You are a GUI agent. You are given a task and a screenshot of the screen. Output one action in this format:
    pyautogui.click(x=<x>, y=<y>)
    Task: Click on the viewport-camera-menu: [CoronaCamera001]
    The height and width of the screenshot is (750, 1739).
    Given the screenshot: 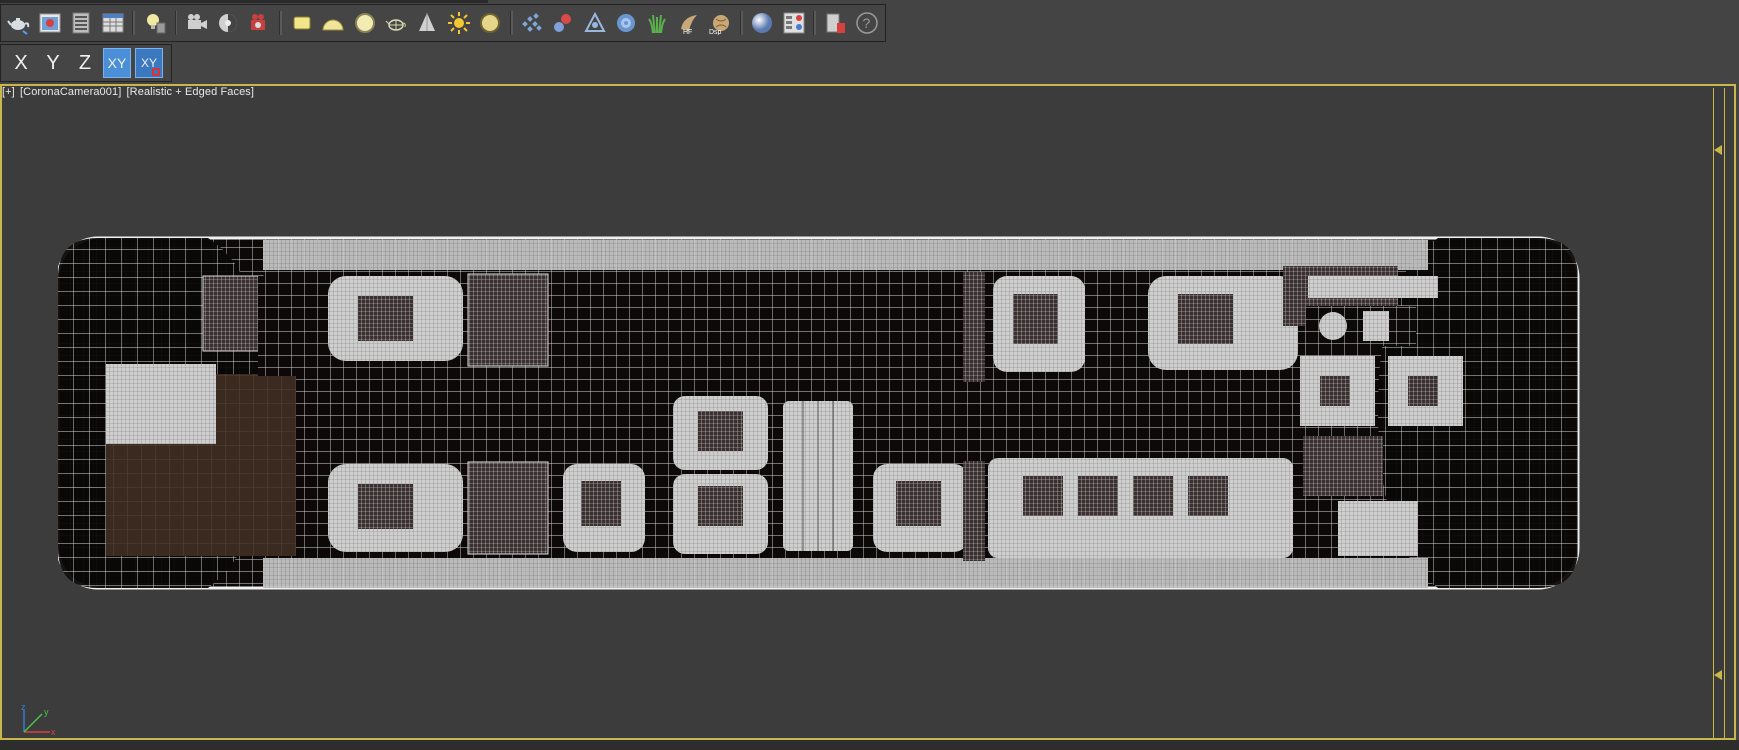 What is the action you would take?
    pyautogui.click(x=70, y=92)
    